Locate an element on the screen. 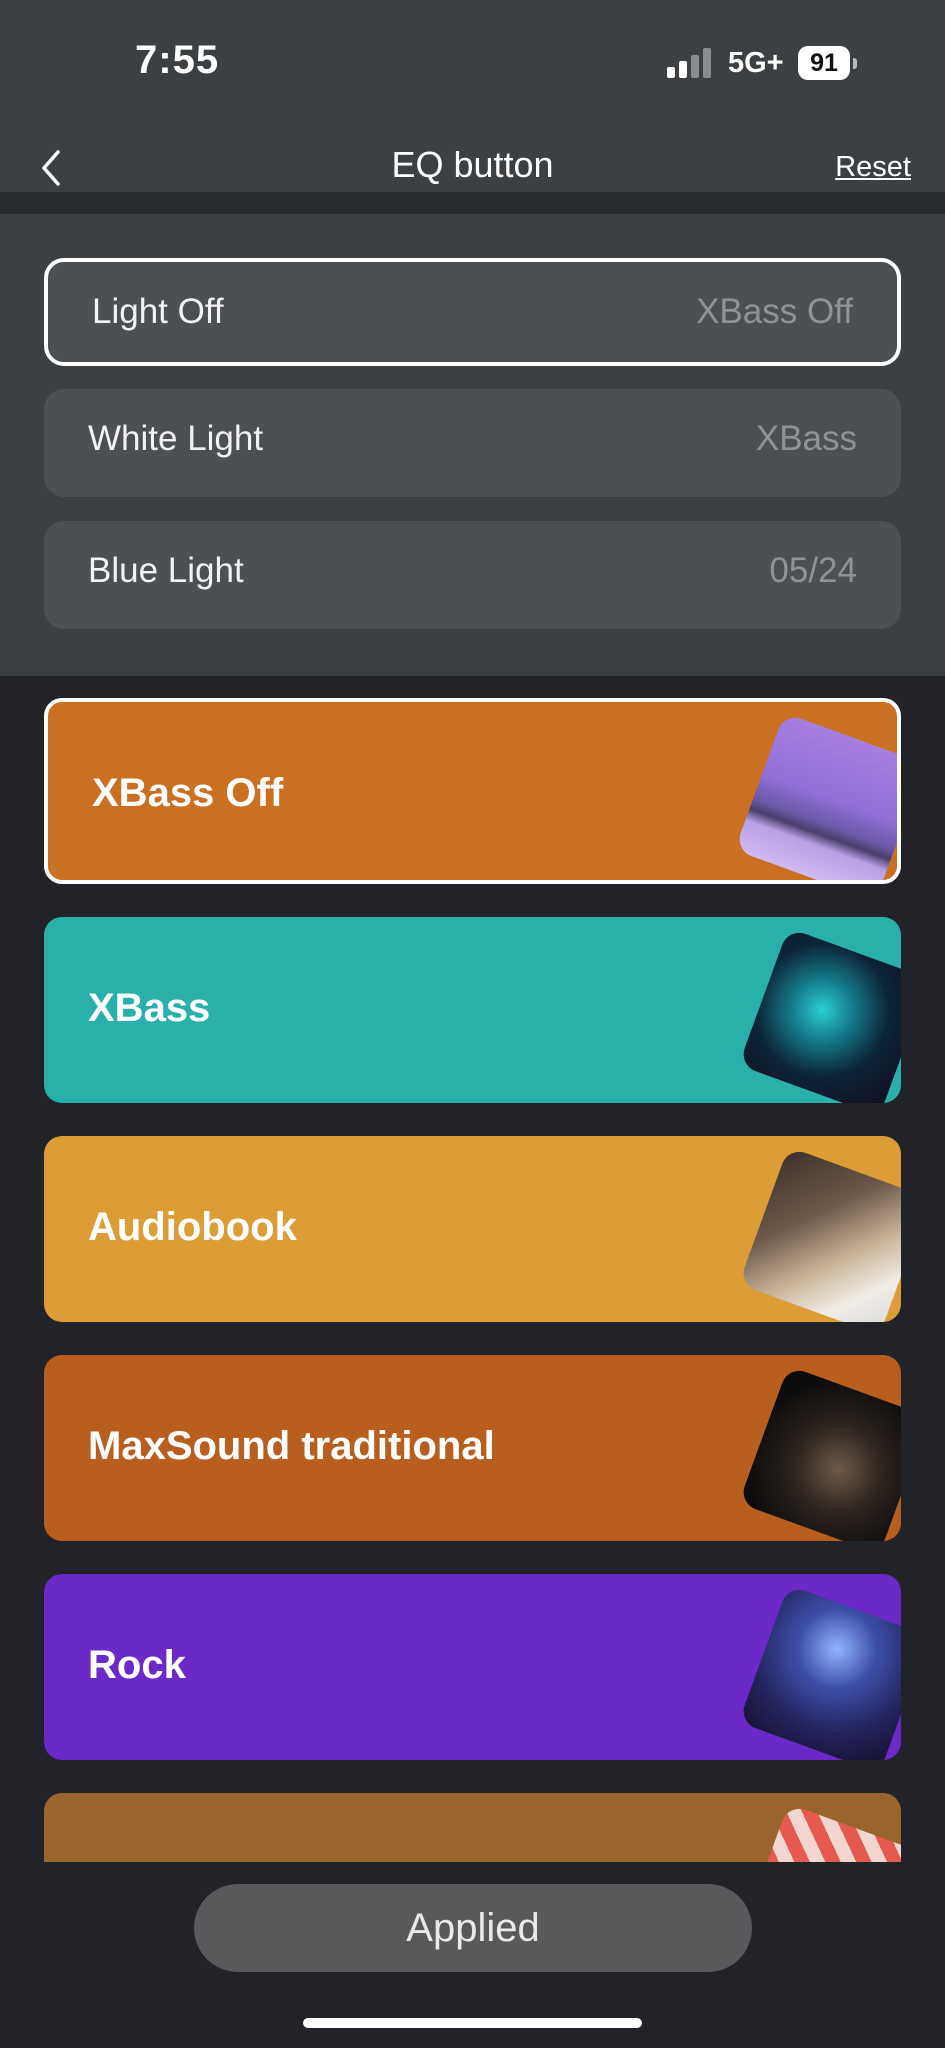 The image size is (945, 2048). preset-title: XBass Off is located at coordinates (188, 793).